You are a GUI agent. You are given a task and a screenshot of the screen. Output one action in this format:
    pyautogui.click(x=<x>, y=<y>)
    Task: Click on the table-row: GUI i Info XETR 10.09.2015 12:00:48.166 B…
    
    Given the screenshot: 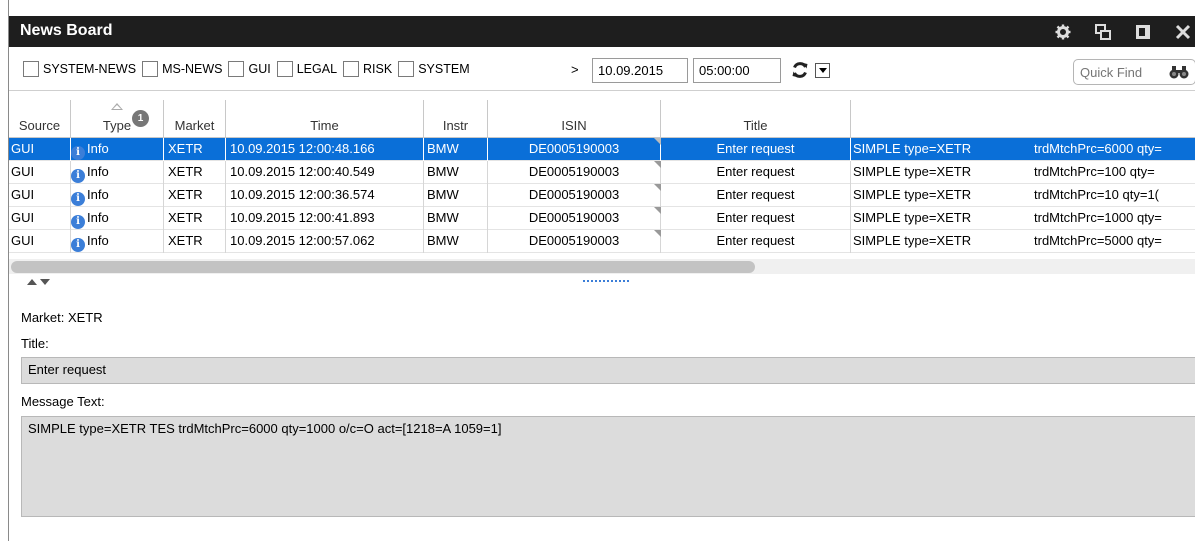 What is the action you would take?
    pyautogui.click(x=602, y=149)
    